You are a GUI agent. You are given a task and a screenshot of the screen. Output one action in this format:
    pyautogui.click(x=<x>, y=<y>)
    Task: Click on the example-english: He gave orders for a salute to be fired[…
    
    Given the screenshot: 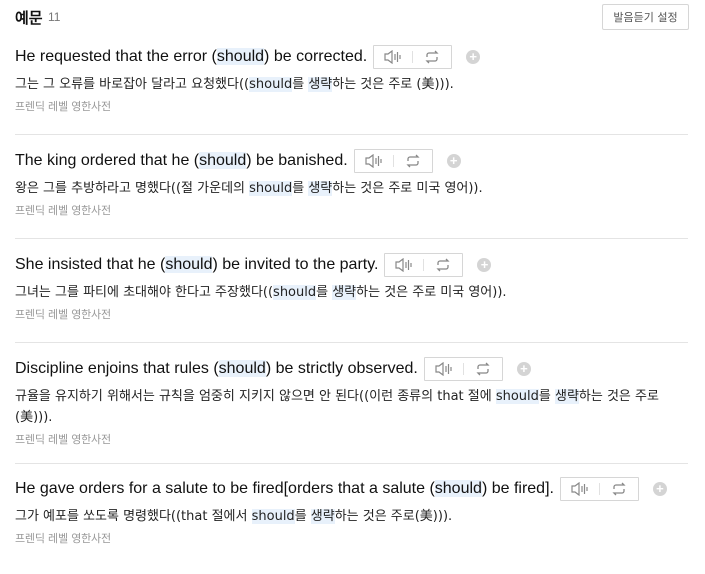 What is the action you would take?
    pyautogui.click(x=351, y=489)
    